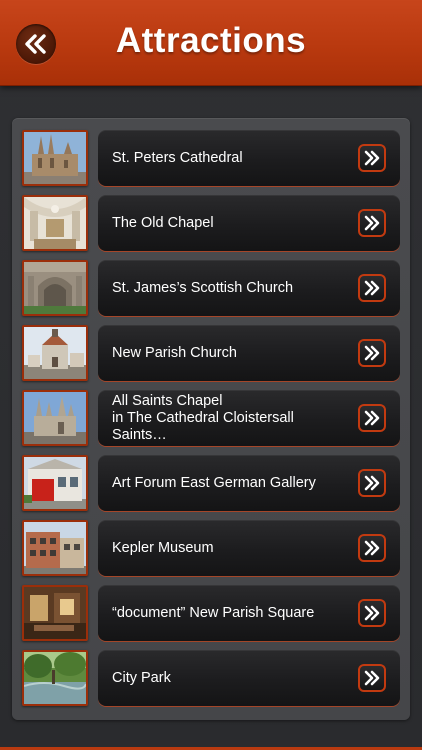 The image size is (422, 750). I want to click on attraction-name: “document” New Parish Square, so click(213, 612).